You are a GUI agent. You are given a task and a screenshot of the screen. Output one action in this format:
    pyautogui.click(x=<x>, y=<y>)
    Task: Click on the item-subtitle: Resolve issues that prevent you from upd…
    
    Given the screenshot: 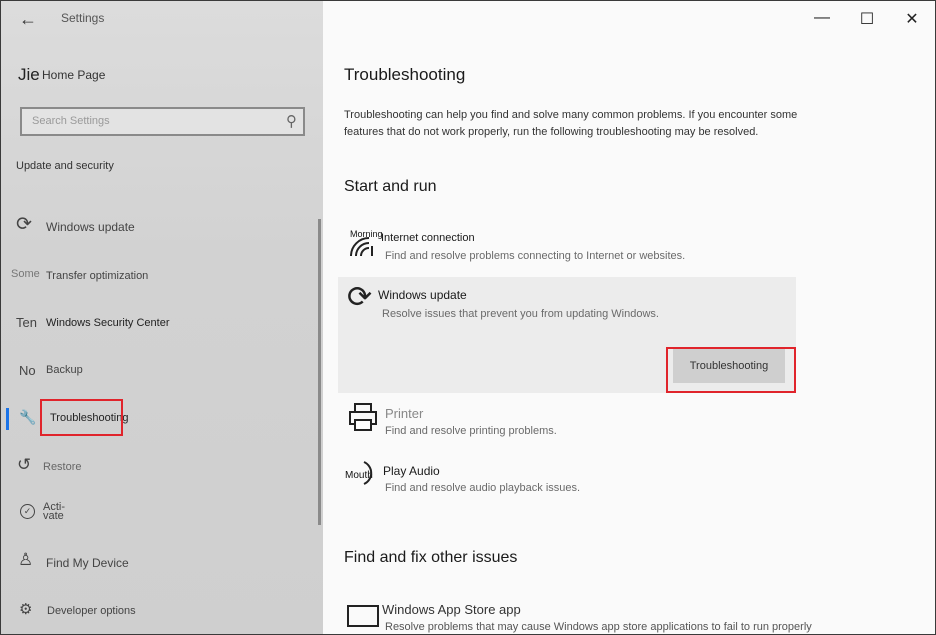 What is the action you would take?
    pyautogui.click(x=520, y=314)
    